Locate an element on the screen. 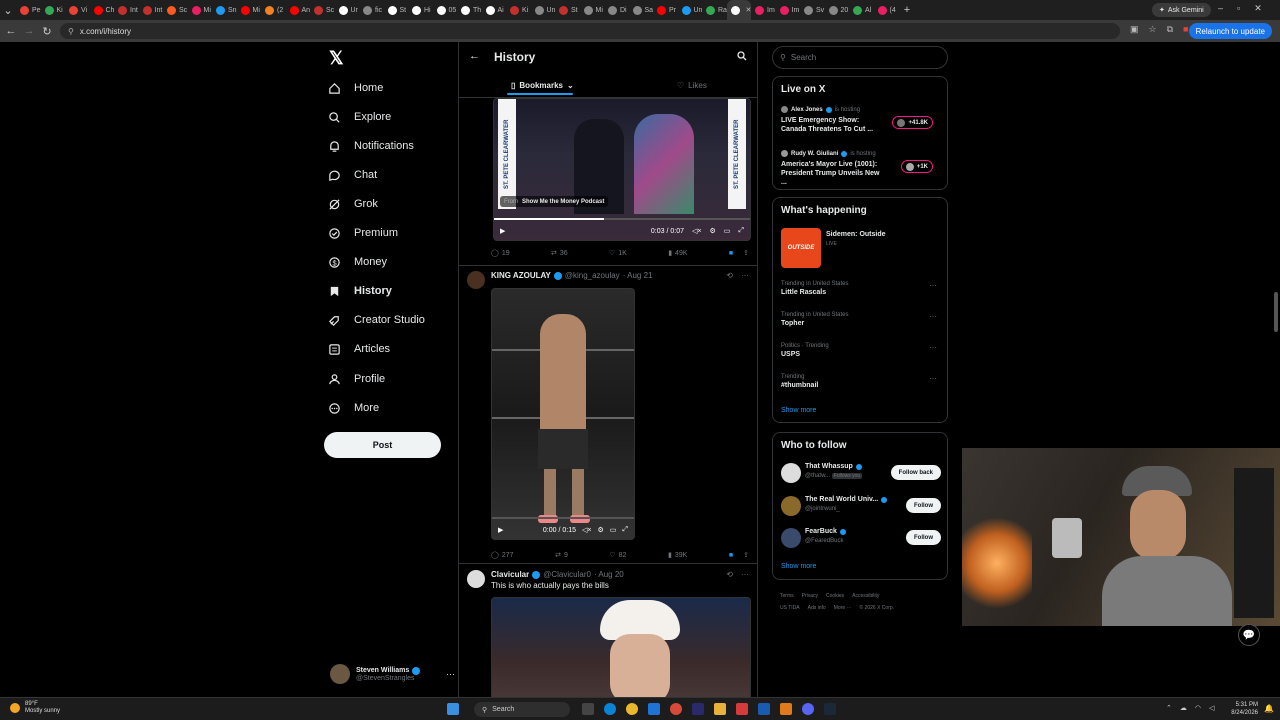 The image size is (1280, 720). weather-widget: 89°F Mostly sunny is located at coordinates (35, 708).